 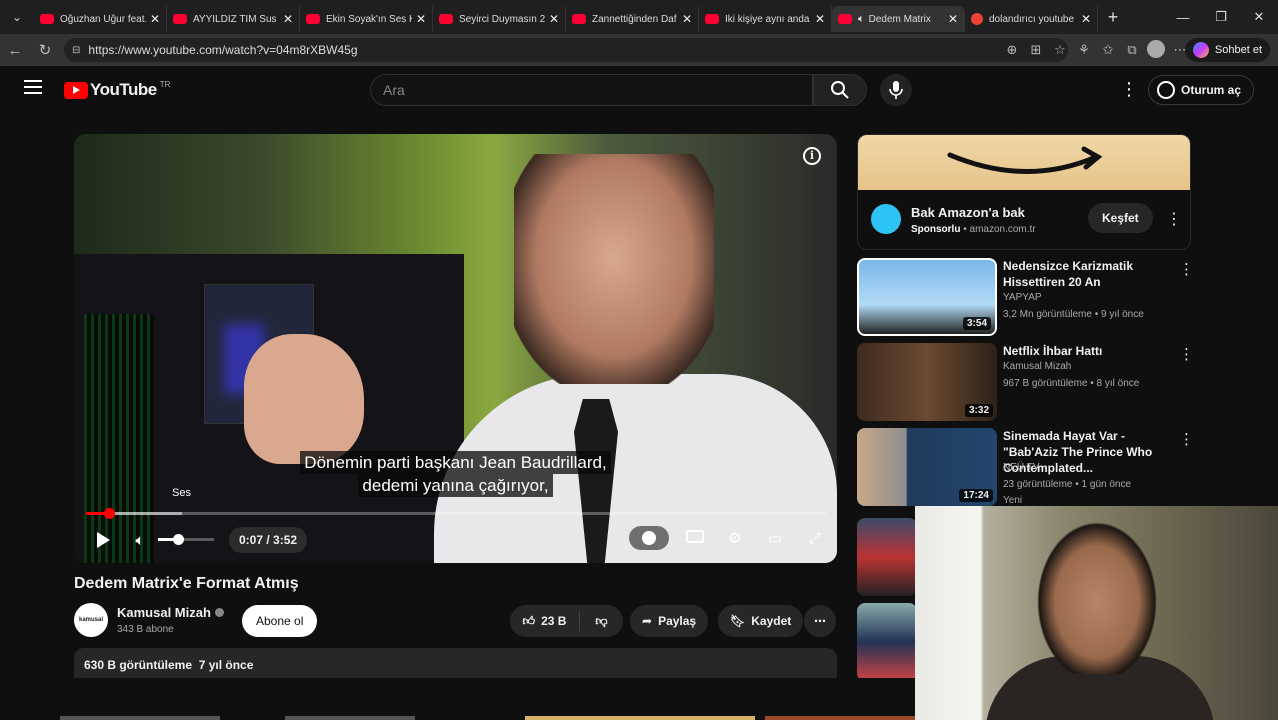 What do you see at coordinates (1108, 50) in the screenshot?
I see `favorites-icon: ✩` at bounding box center [1108, 50].